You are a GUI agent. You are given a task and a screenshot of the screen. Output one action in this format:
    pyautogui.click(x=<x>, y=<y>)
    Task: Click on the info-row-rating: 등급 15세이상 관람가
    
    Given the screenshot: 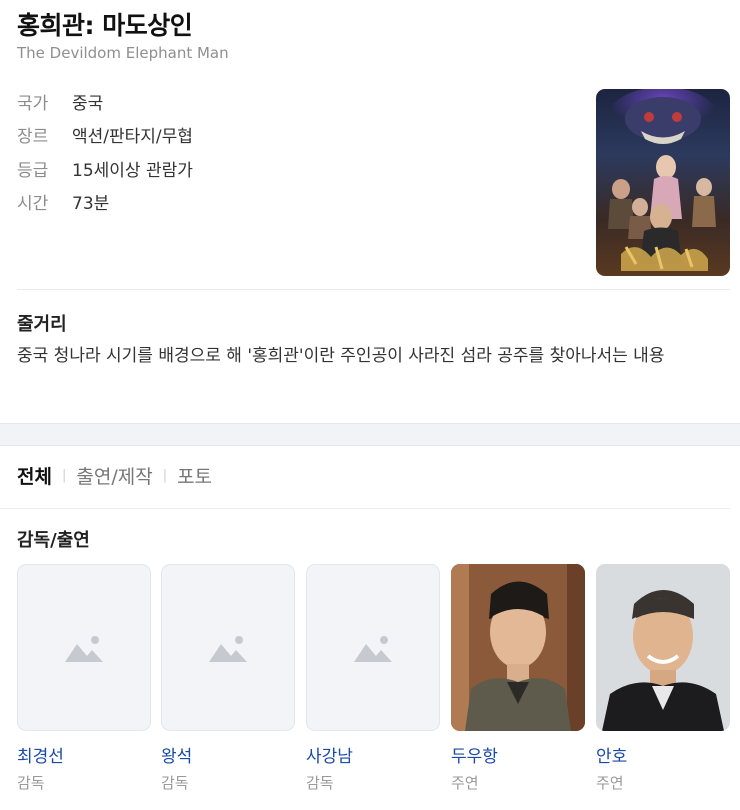 What is the action you would take?
    pyautogui.click(x=105, y=168)
    